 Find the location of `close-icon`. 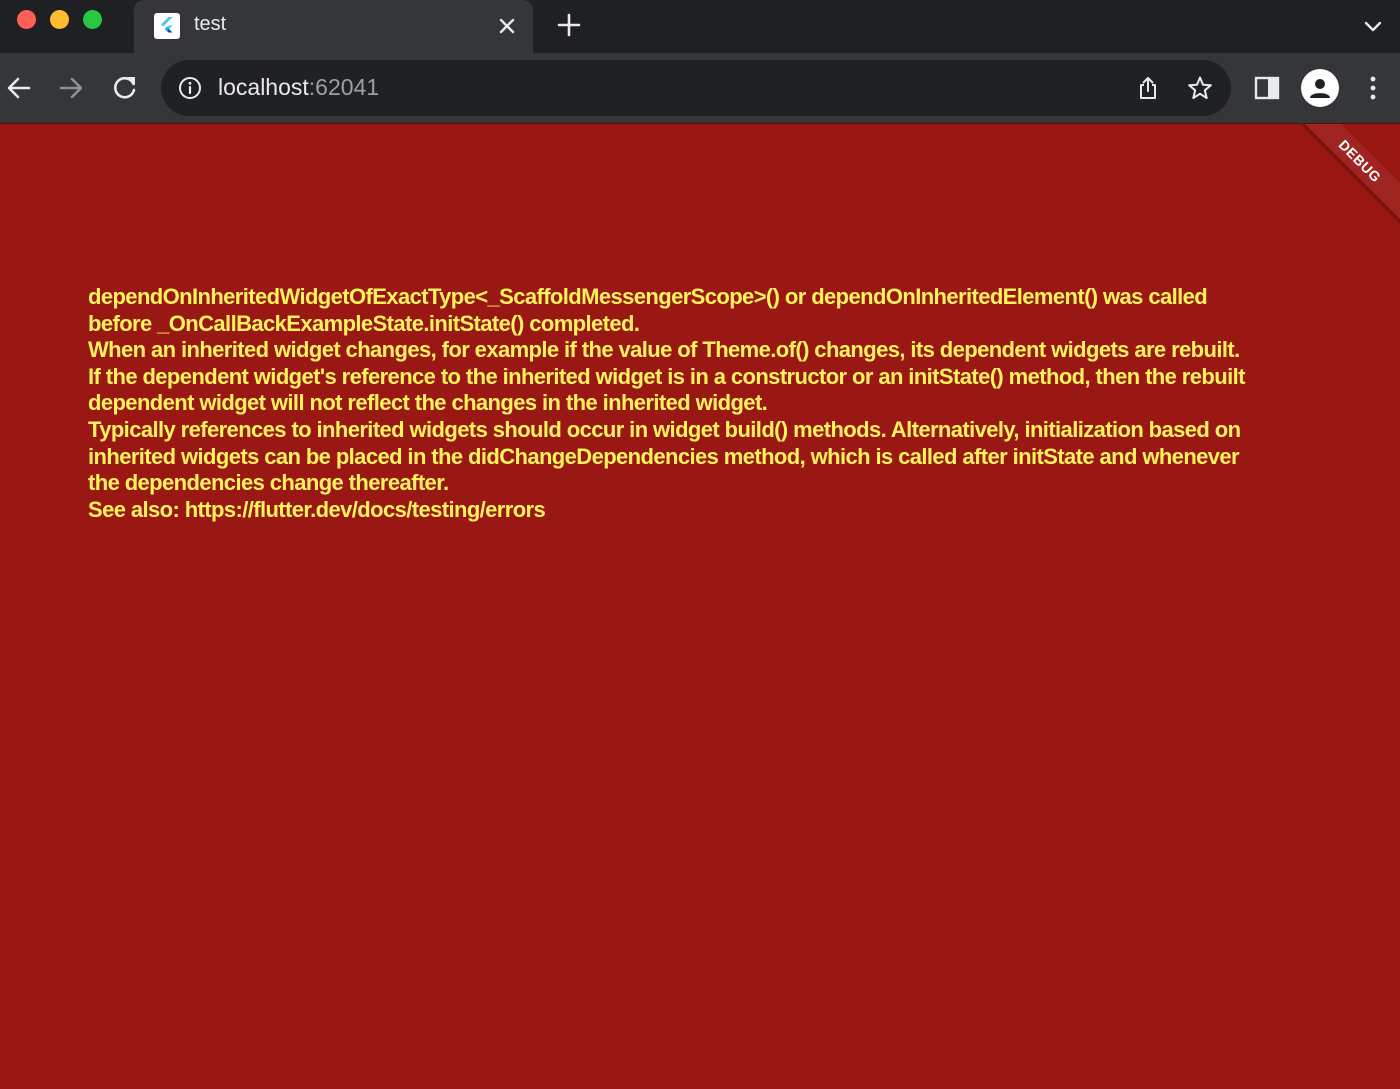

close-icon is located at coordinates (507, 26).